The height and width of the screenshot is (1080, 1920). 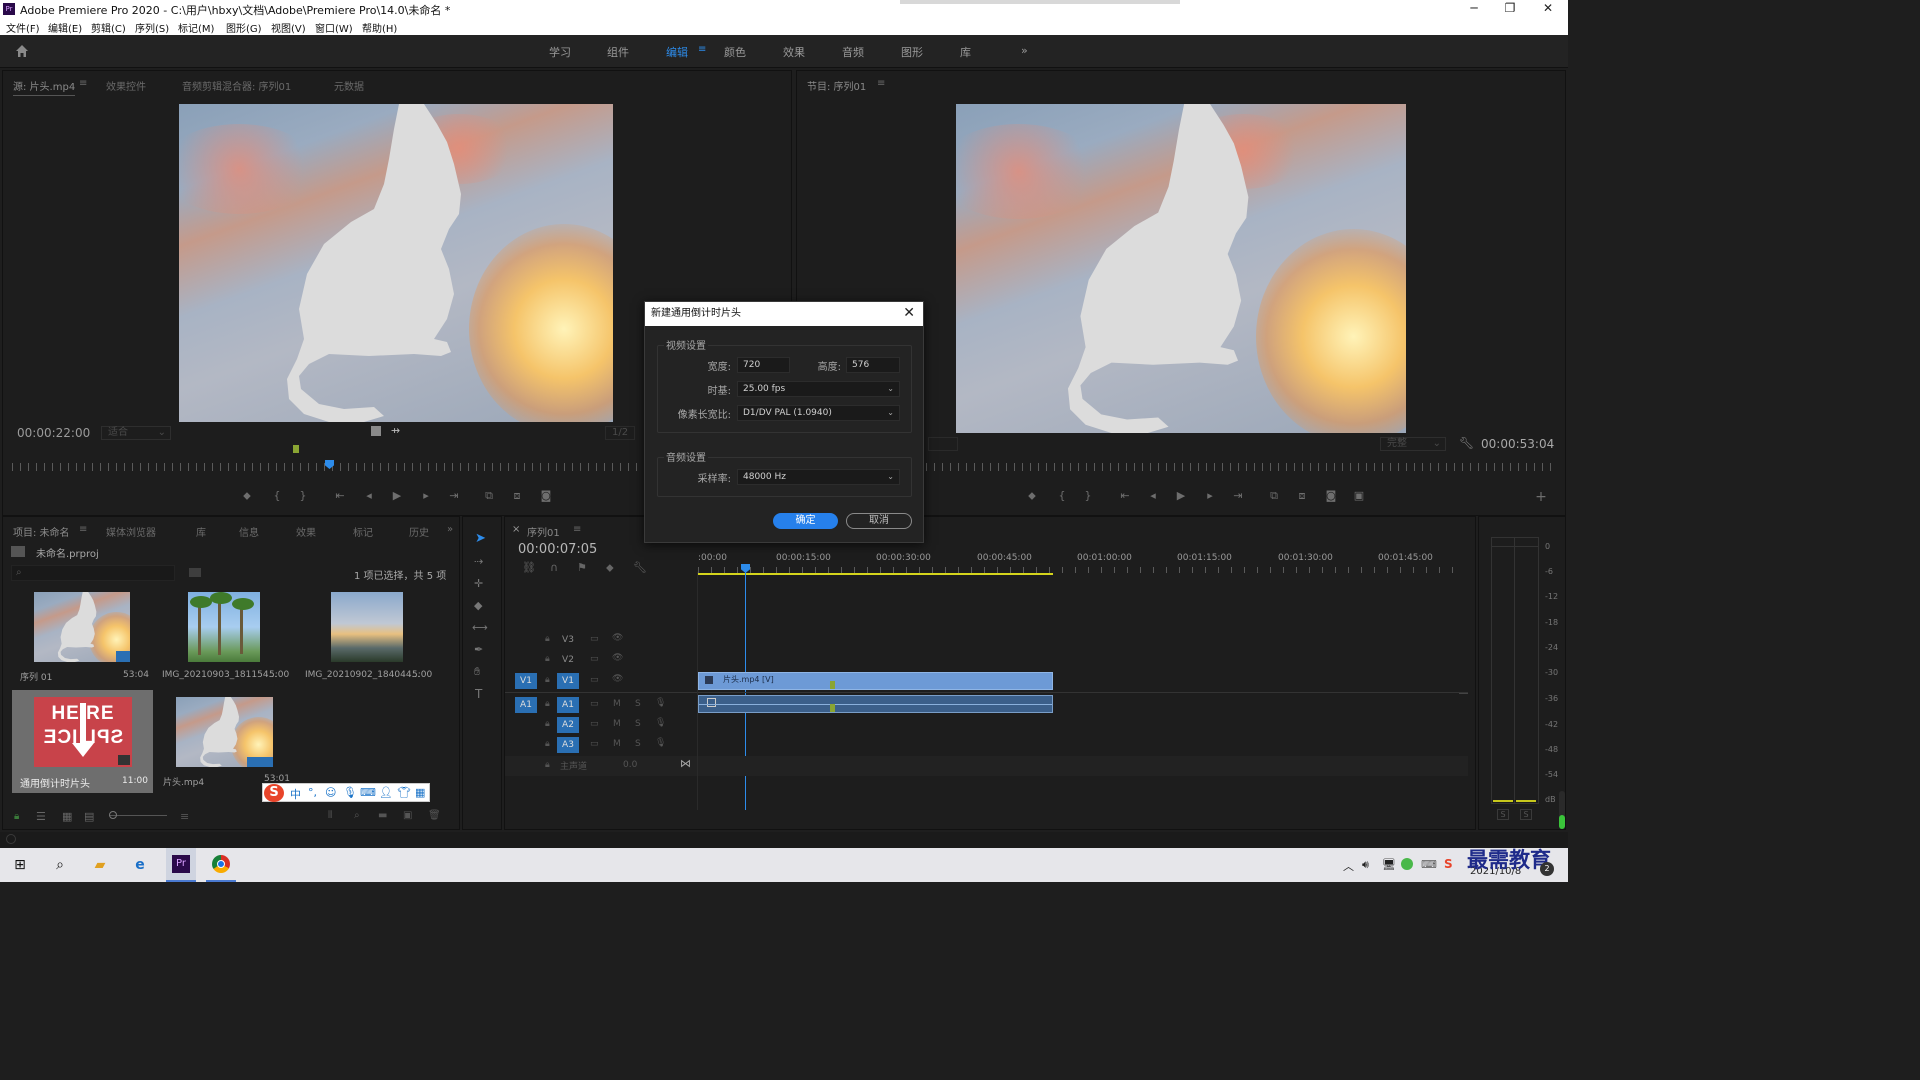 I want to click on track-label: V1, so click(x=568, y=681).